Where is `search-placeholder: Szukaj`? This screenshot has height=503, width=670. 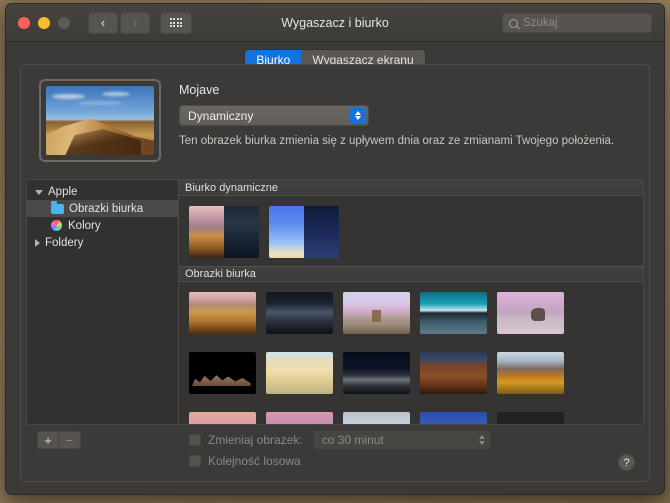
search-placeholder: Szukaj is located at coordinates (540, 23).